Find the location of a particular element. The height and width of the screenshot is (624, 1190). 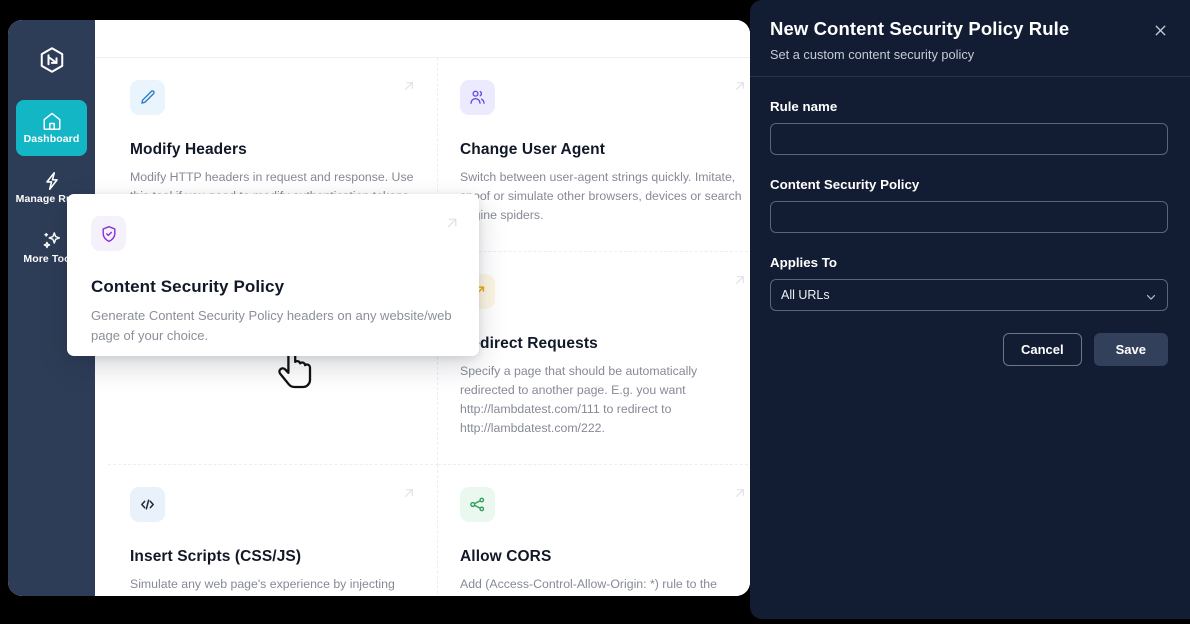

card-title: Modify Headers is located at coordinates (188, 149).